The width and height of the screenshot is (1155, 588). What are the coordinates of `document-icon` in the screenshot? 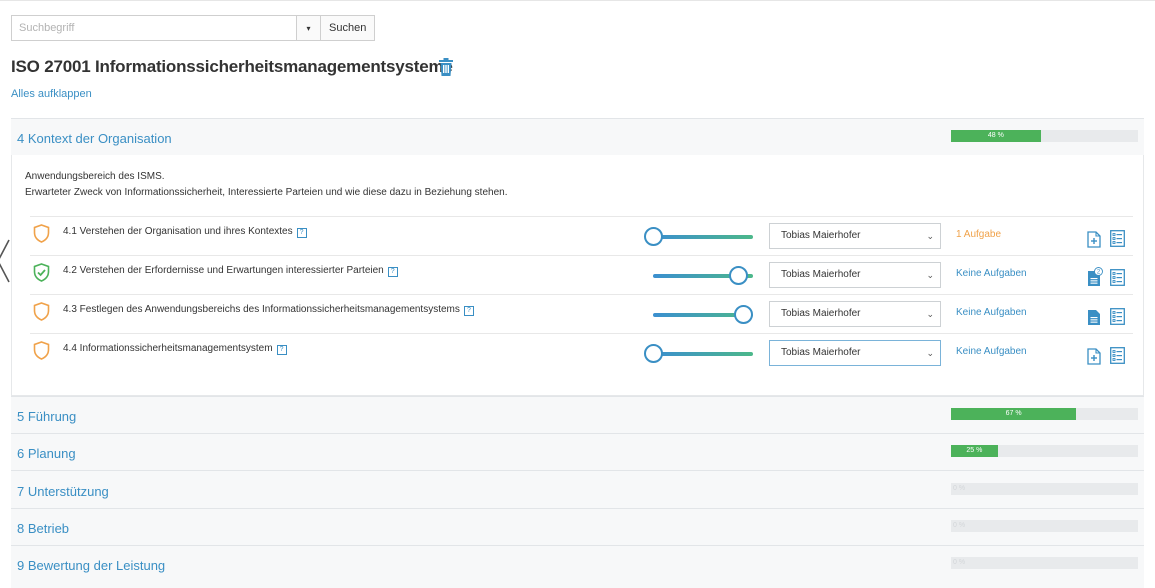 It's located at (1094, 317).